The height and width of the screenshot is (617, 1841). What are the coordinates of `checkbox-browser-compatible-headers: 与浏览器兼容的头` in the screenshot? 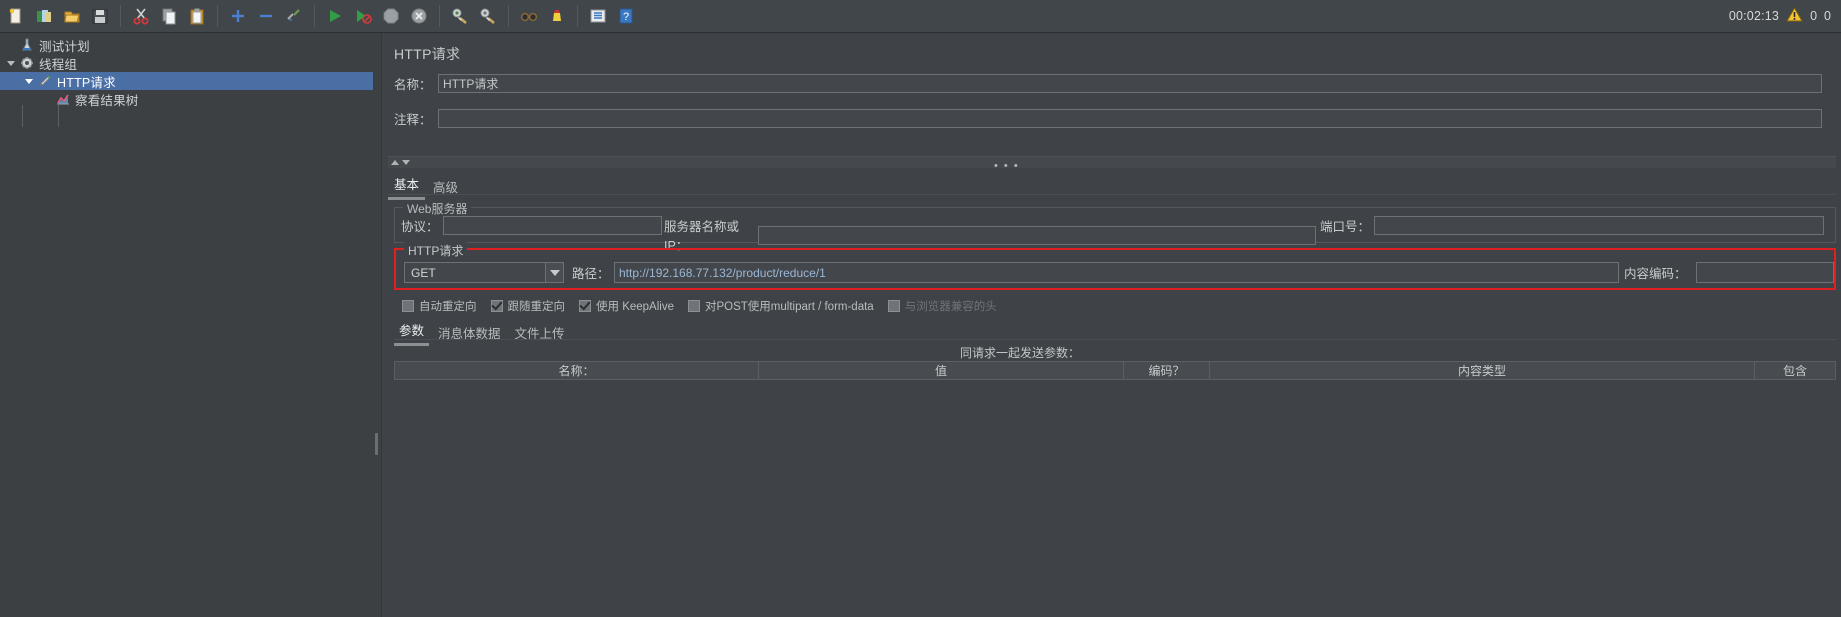 It's located at (942, 306).